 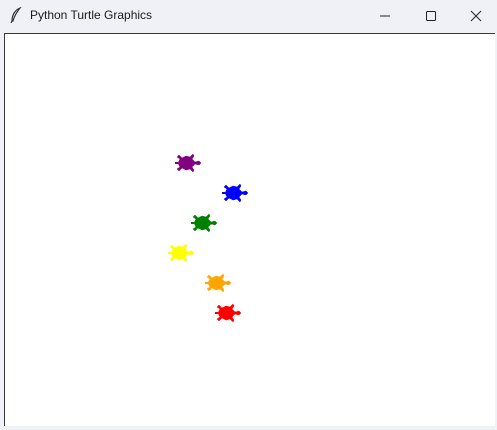 What do you see at coordinates (181, 253) in the screenshot?
I see `turtle-yellow` at bounding box center [181, 253].